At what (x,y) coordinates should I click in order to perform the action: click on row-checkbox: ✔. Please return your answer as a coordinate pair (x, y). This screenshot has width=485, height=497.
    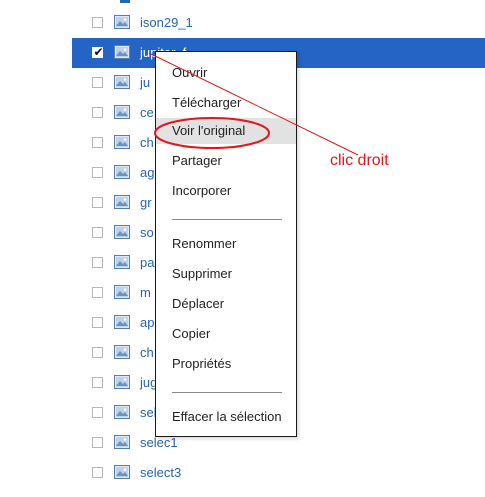
    Looking at the image, I should click on (98, 52).